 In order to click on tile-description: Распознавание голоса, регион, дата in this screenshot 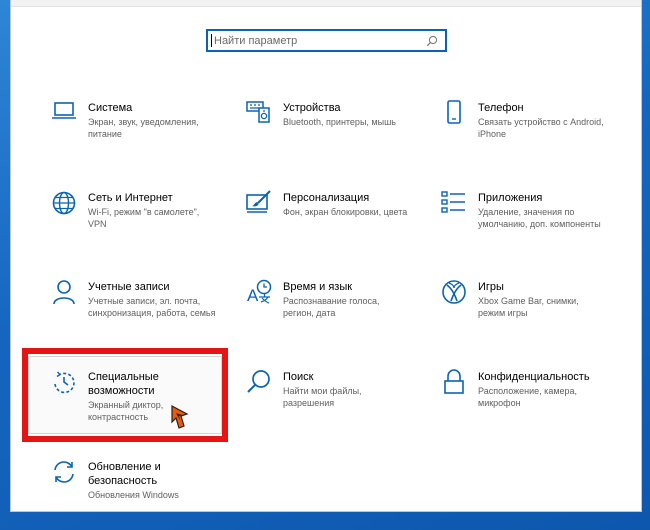, I will do `click(331, 307)`.